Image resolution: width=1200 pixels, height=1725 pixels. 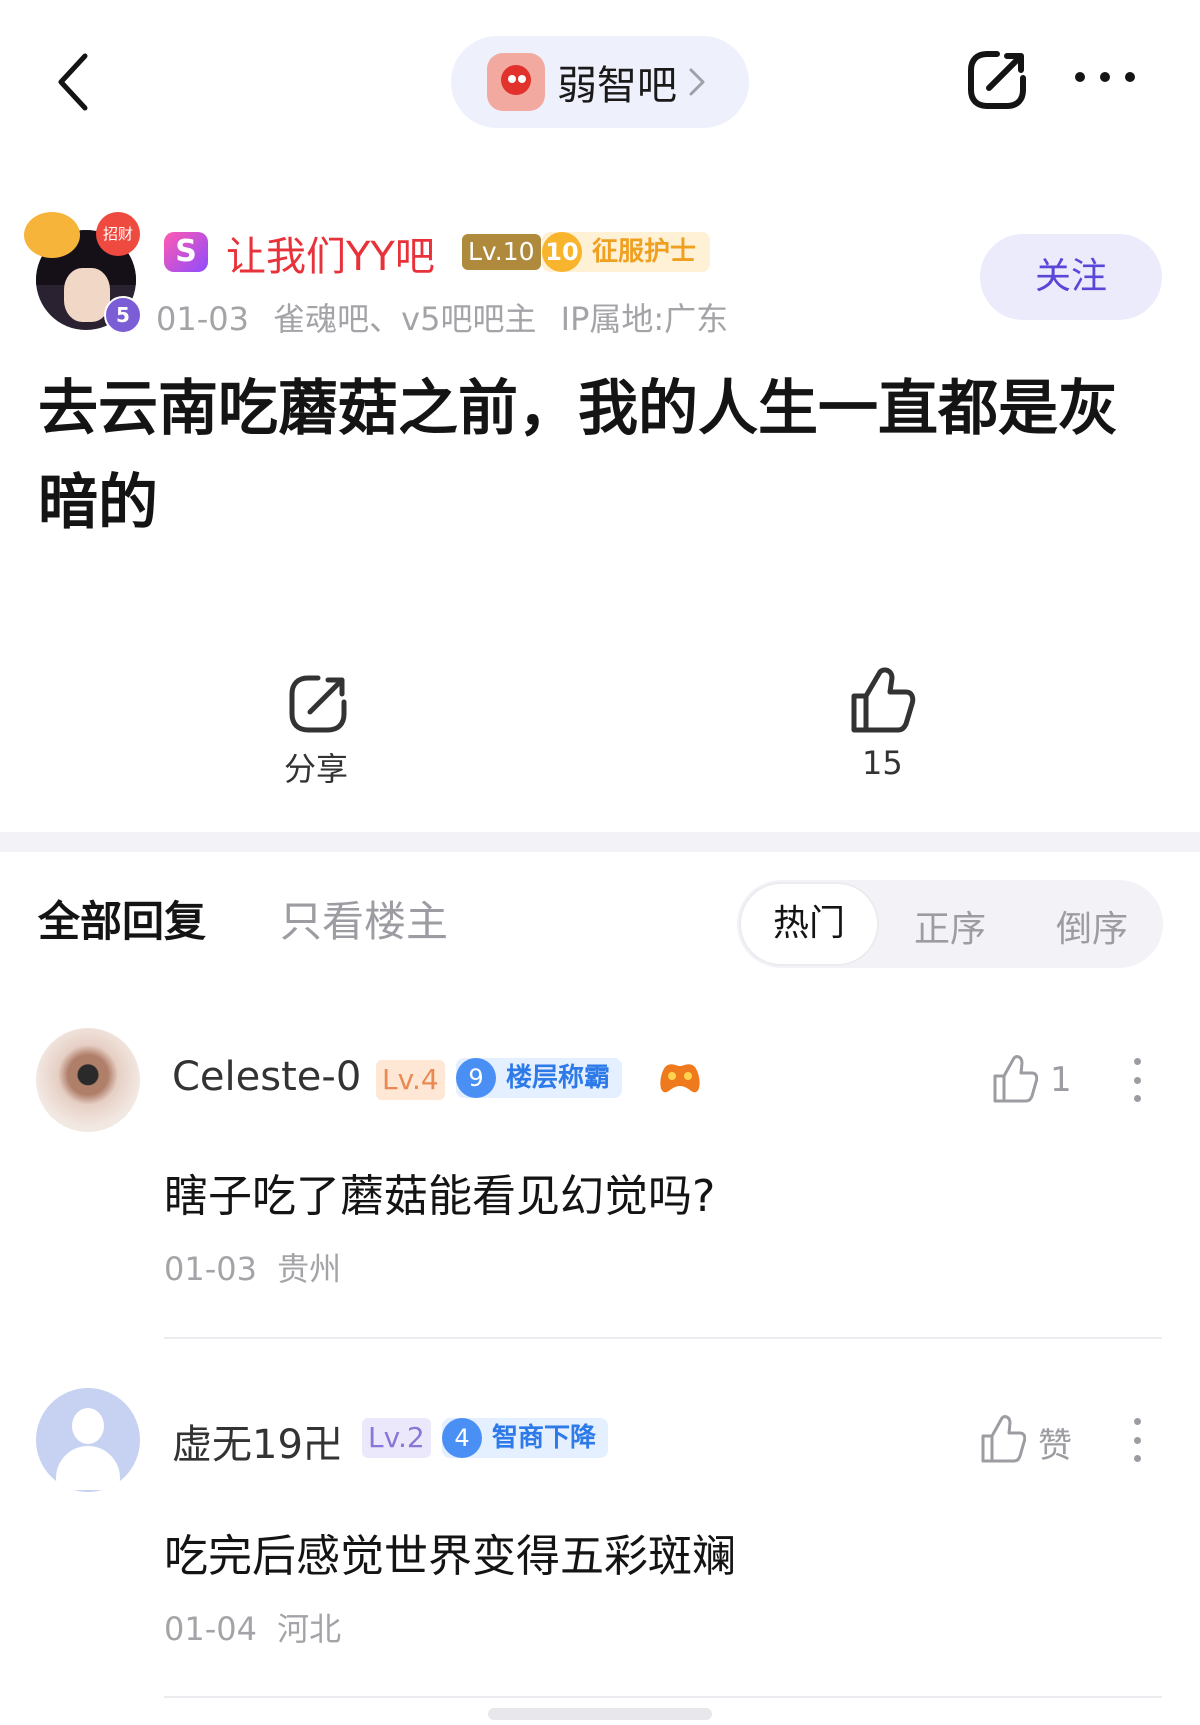 What do you see at coordinates (501, 252) in the screenshot?
I see `author-level-badge: Lv.10` at bounding box center [501, 252].